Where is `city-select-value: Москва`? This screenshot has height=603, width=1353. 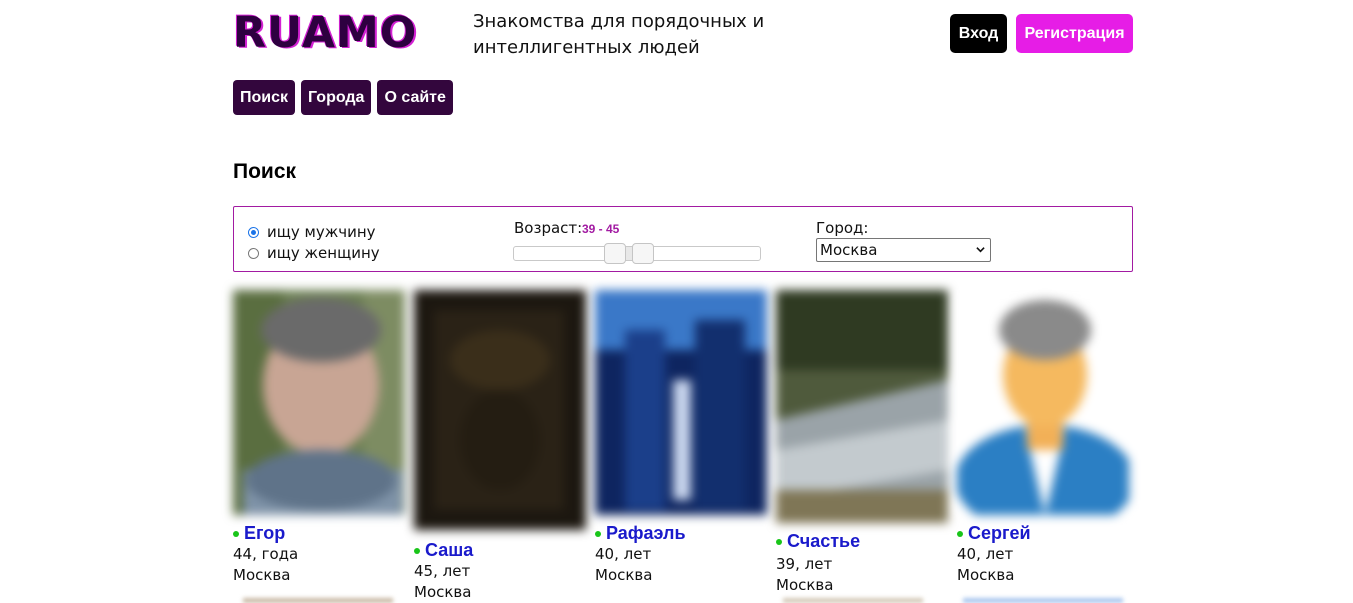
city-select-value: Москва is located at coordinates (849, 250).